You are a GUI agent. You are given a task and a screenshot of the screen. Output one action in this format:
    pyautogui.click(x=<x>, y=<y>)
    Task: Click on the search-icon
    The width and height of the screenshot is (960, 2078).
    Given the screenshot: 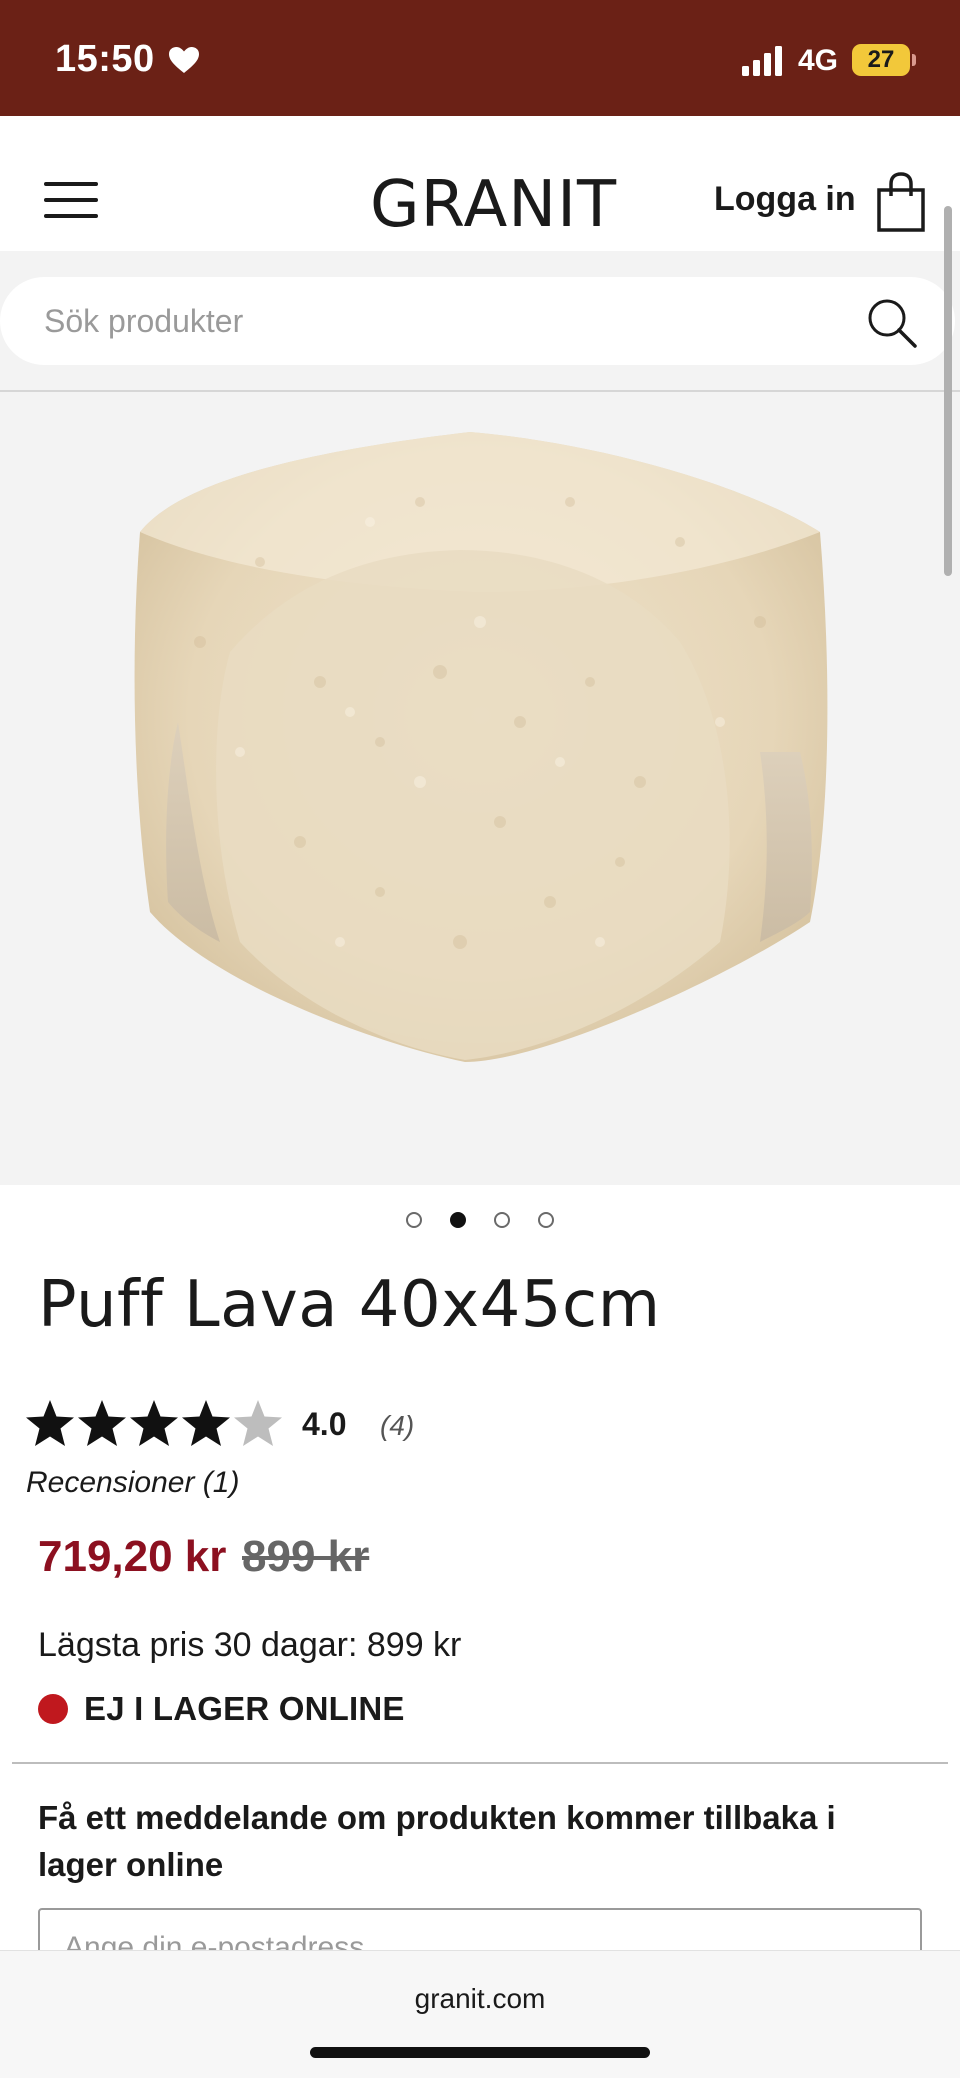 What is the action you would take?
    pyautogui.click(x=892, y=323)
    